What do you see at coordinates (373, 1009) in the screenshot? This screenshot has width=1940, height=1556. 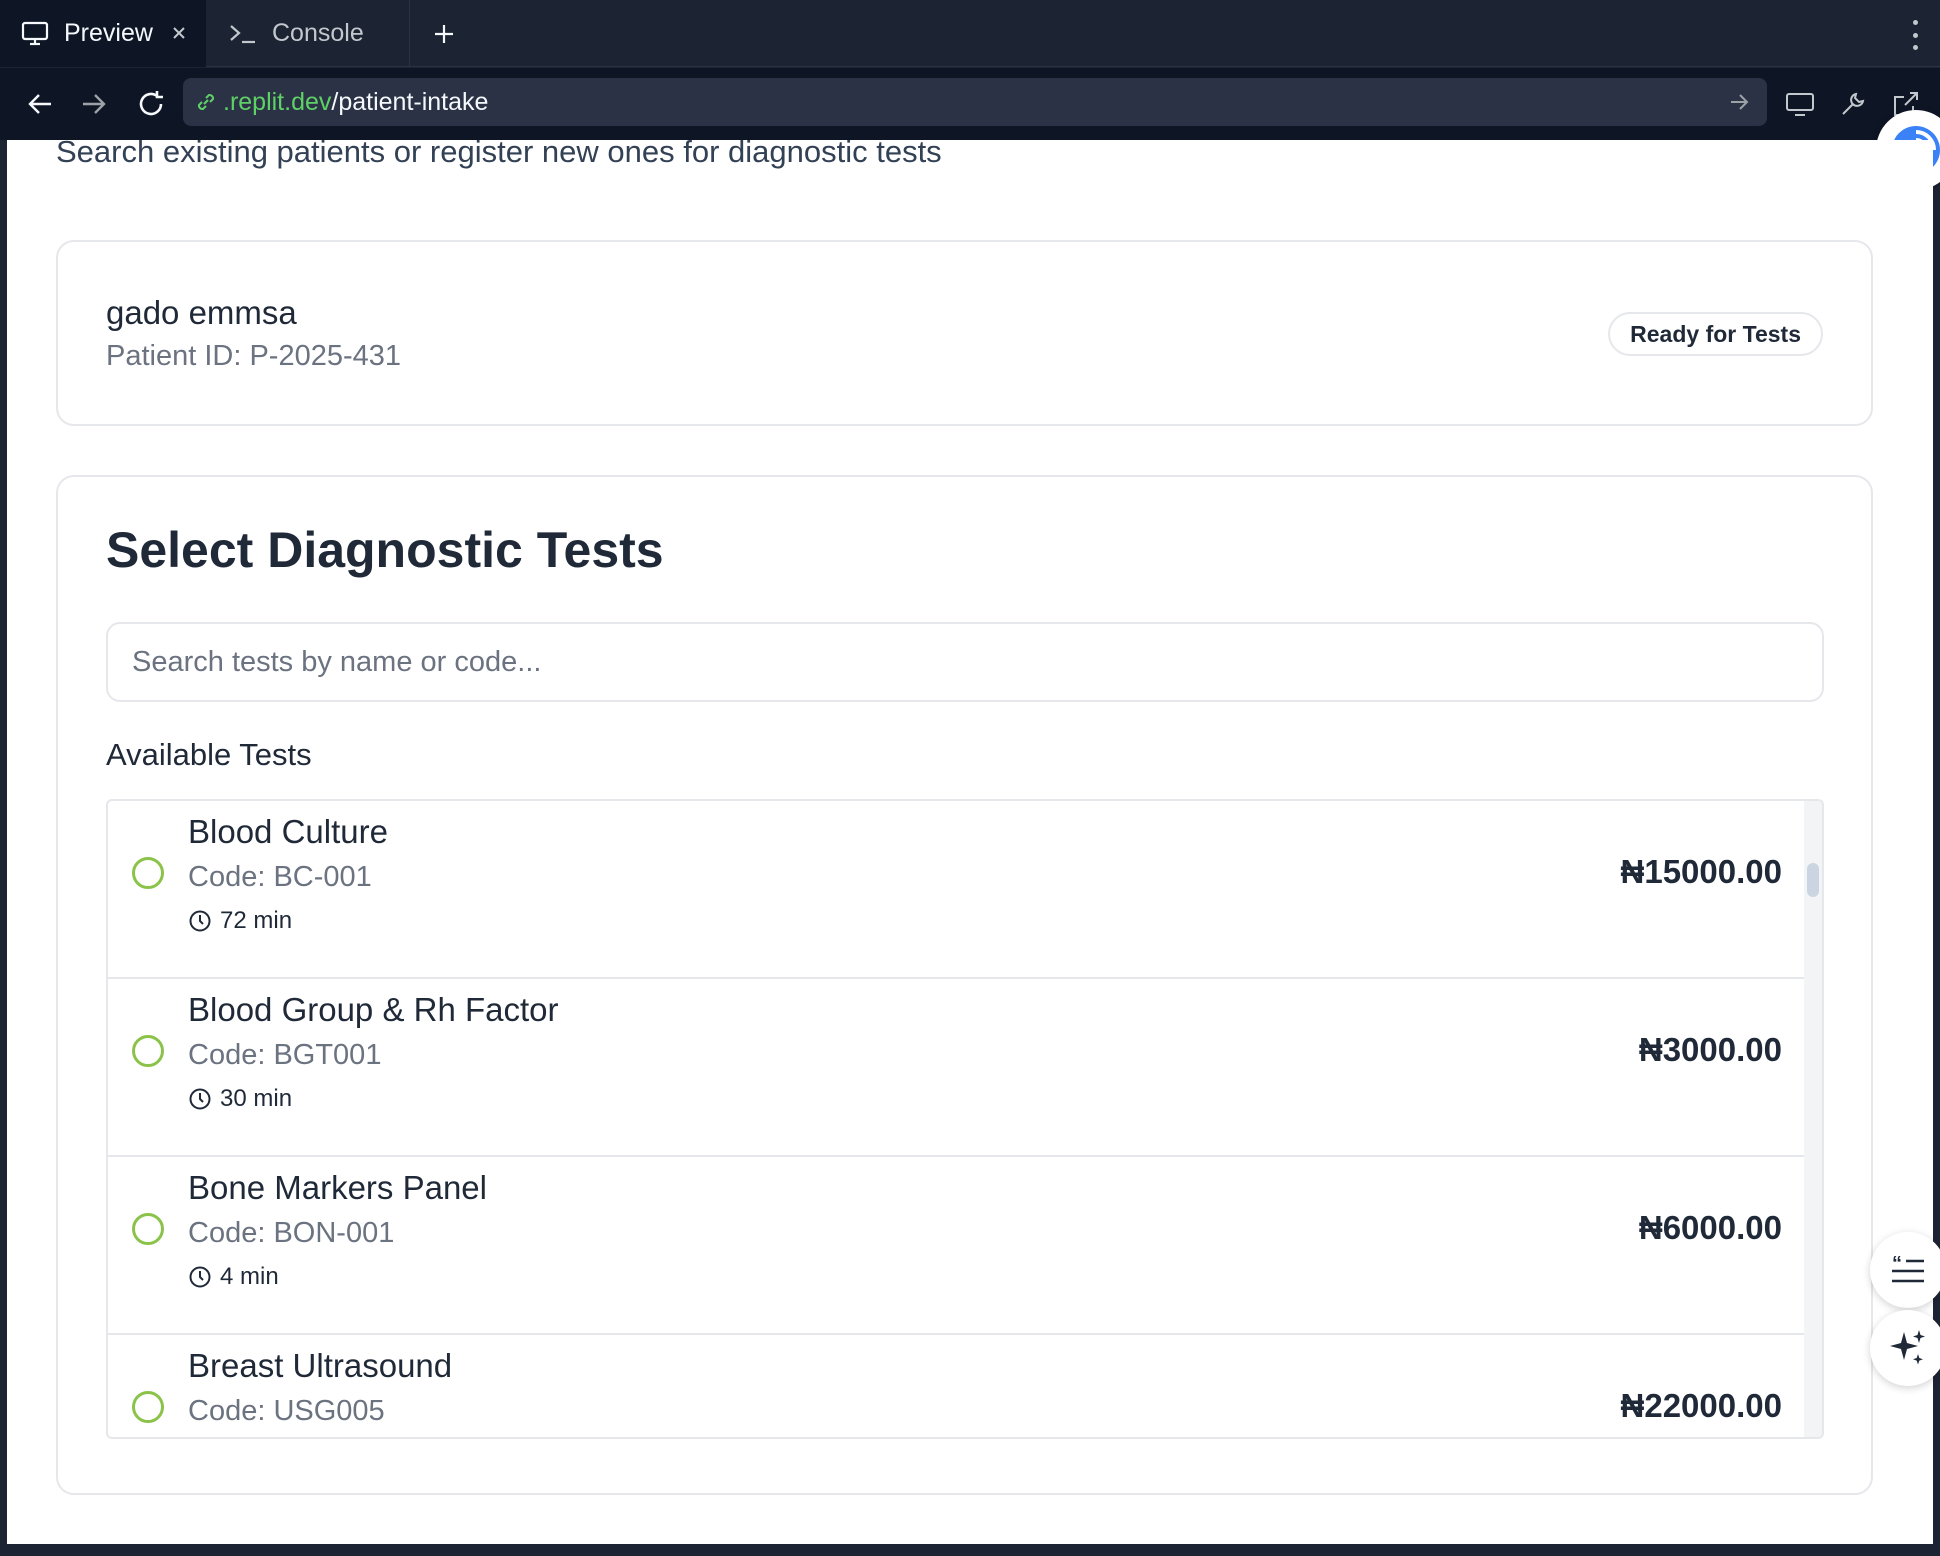 I see `test-name: Blood Group & Rh Factor` at bounding box center [373, 1009].